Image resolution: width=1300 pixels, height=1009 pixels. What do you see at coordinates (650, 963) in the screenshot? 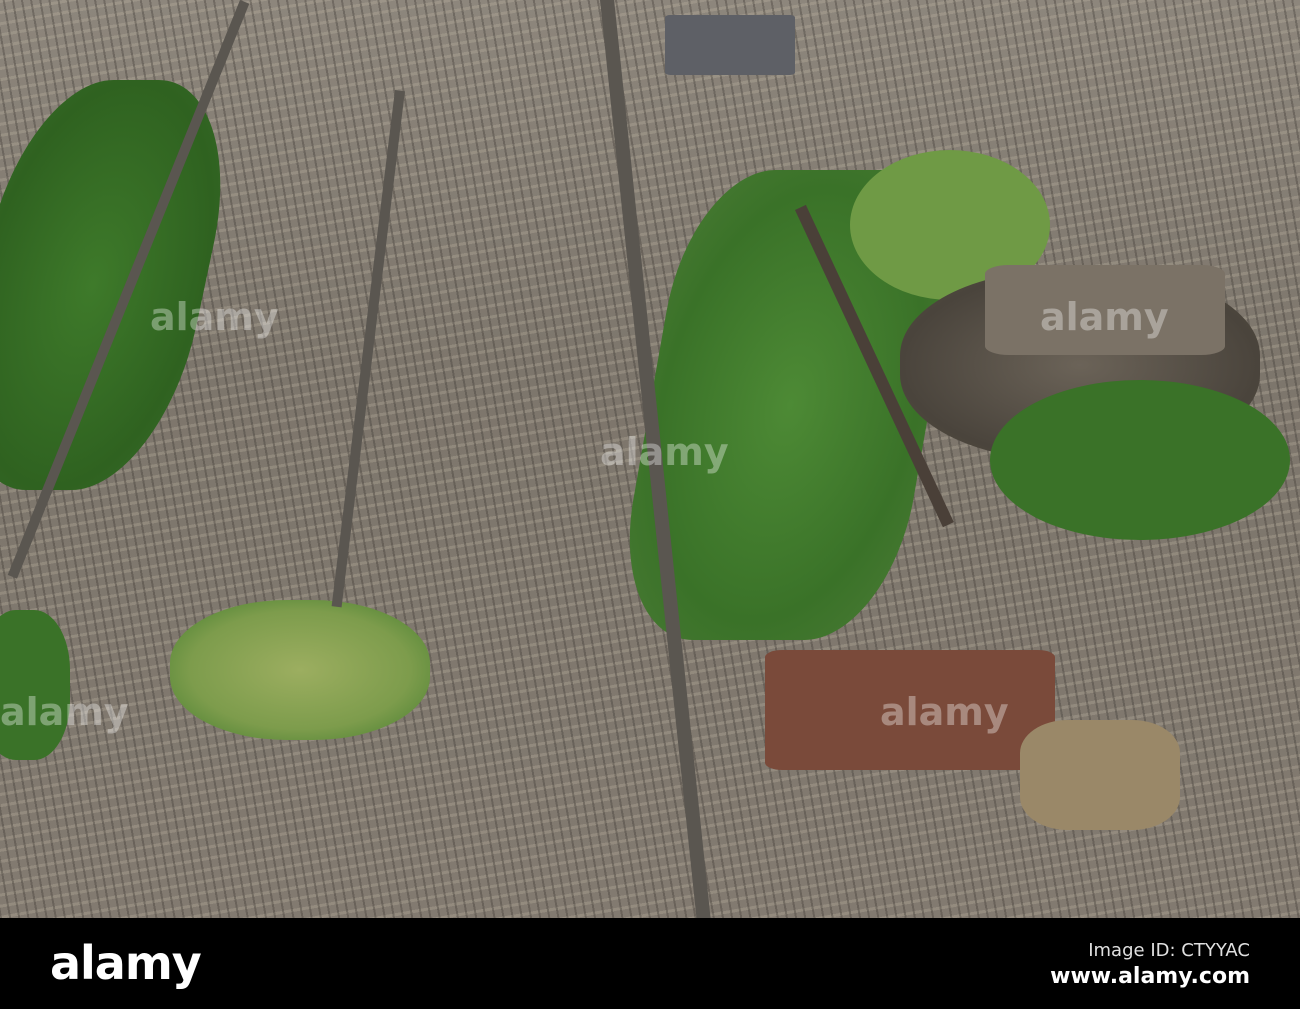
I see `footer-bar: alamy Image ID: CTYYAC www.alamy.com` at bounding box center [650, 963].